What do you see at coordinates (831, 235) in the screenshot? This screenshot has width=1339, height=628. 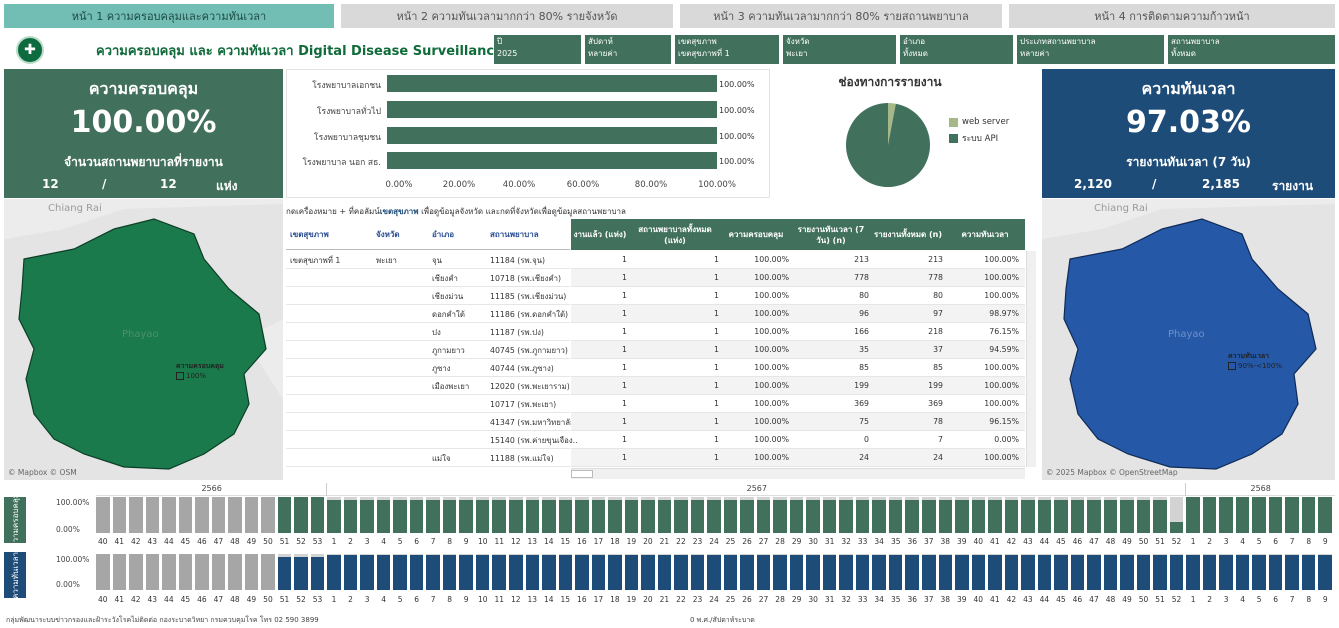 I see `col-header-ontime: รายงานทันเวลา (7 วัน) (n)` at bounding box center [831, 235].